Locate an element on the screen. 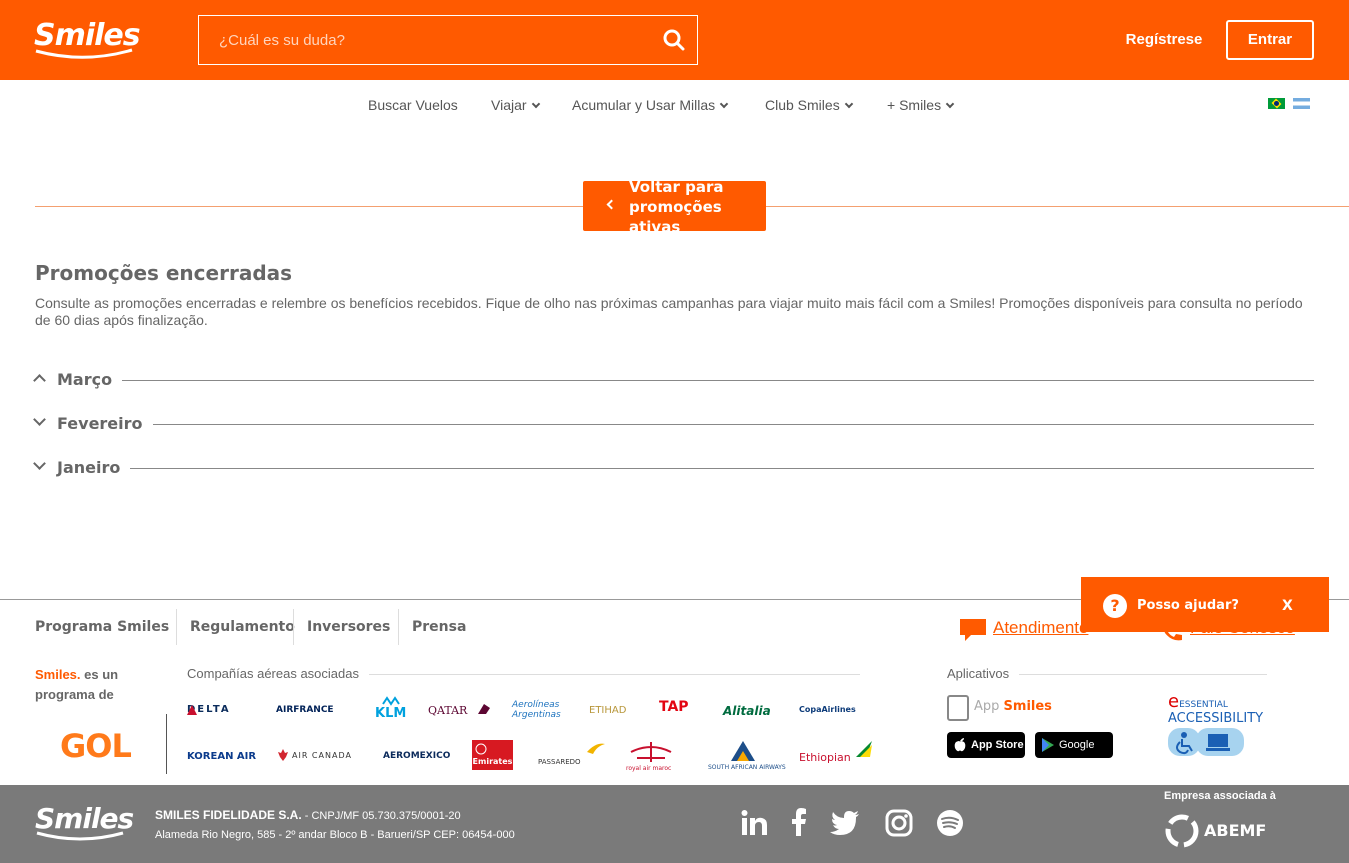  nav-acumular: Acumular y Usar Millas is located at coordinates (650, 105).